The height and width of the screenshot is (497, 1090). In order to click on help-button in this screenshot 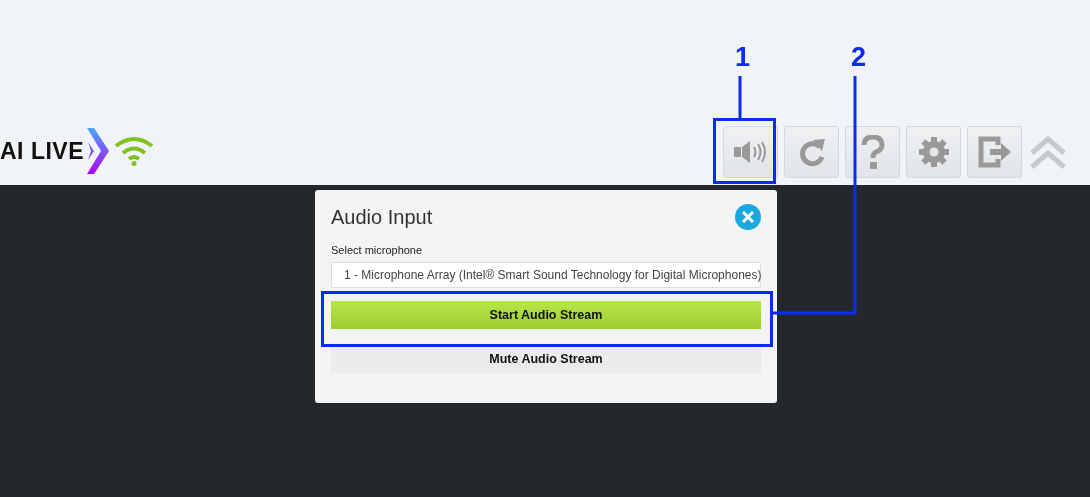, I will do `click(872, 152)`.